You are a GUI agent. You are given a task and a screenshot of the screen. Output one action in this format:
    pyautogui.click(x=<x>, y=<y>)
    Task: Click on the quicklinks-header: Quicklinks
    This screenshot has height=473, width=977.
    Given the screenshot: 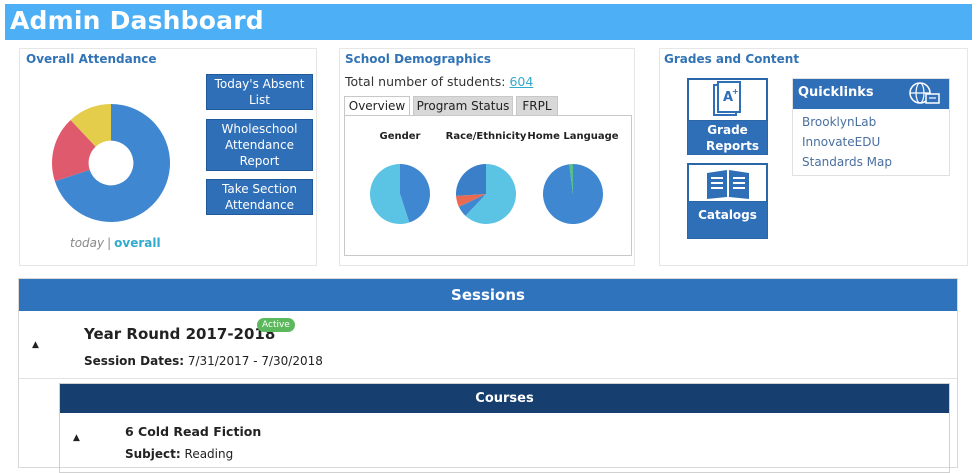 What is the action you would take?
    pyautogui.click(x=871, y=94)
    